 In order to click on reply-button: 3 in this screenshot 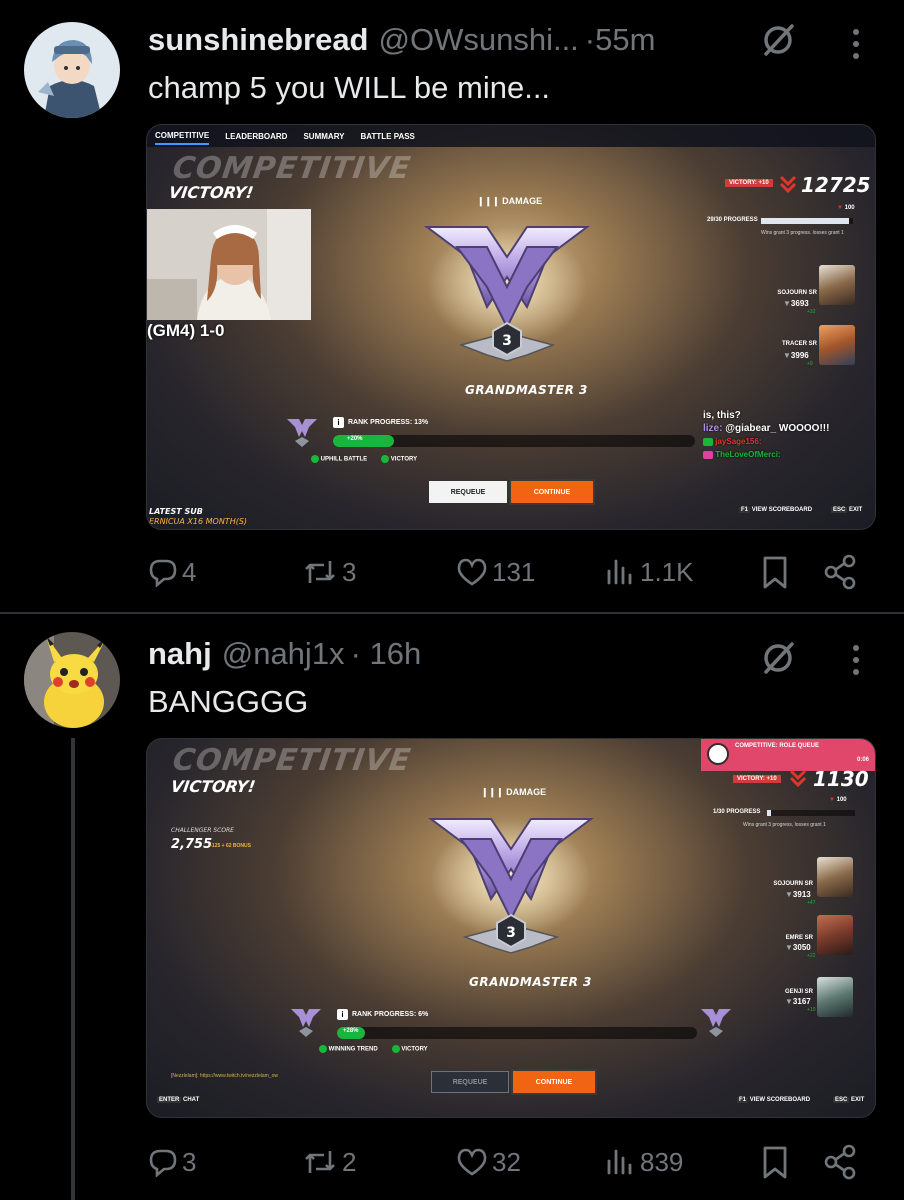, I will do `click(172, 1162)`.